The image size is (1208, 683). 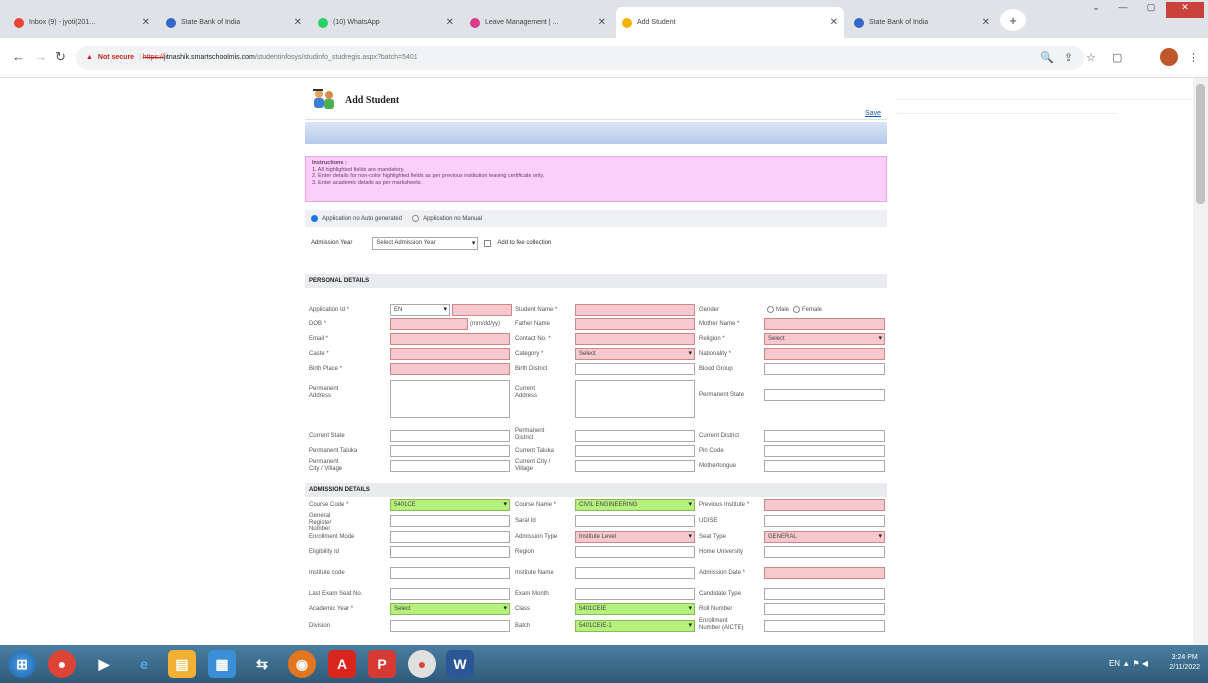 What do you see at coordinates (82, 22) in the screenshot?
I see `tab-inbox: Inbox (9) - jyoti(201... ✕` at bounding box center [82, 22].